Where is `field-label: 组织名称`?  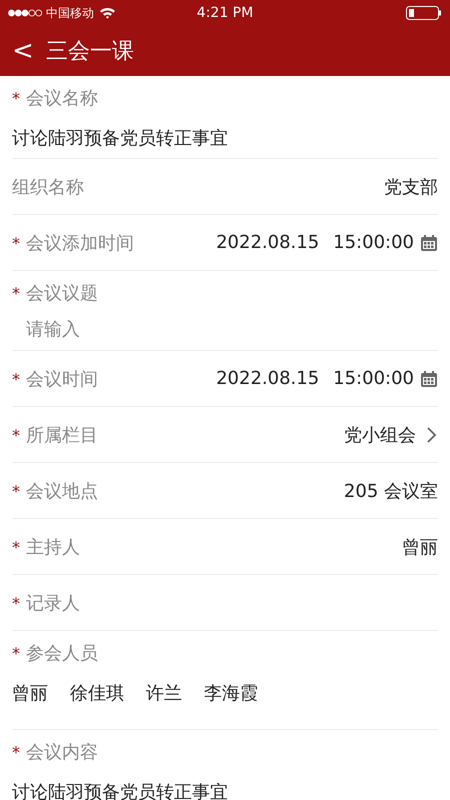 field-label: 组织名称 is located at coordinates (48, 187).